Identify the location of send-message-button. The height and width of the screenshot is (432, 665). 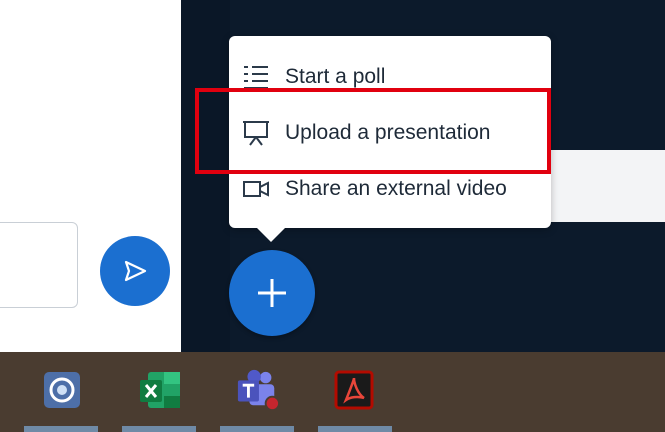
(135, 271).